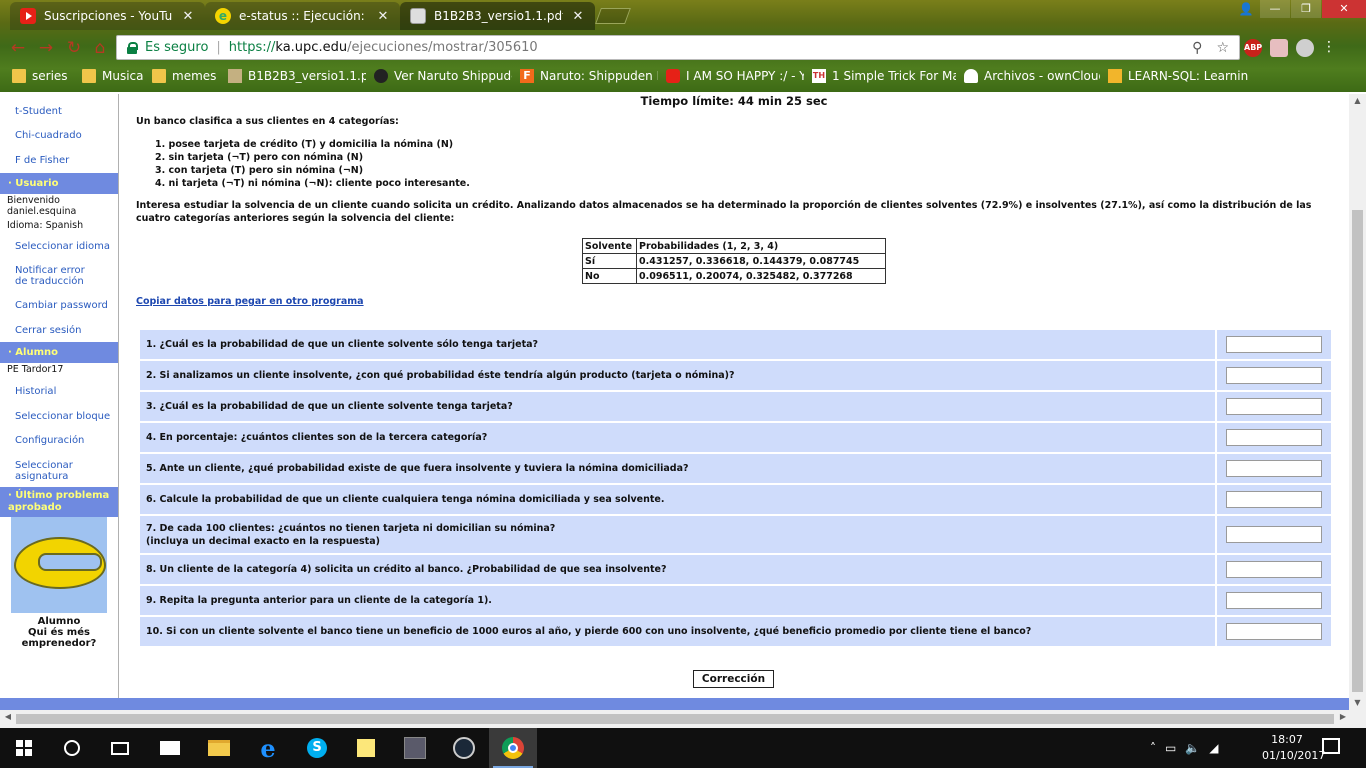 Image resolution: width=1366 pixels, height=768 pixels. I want to click on sidebar-link-f-fisher: F de Fisher, so click(59, 160).